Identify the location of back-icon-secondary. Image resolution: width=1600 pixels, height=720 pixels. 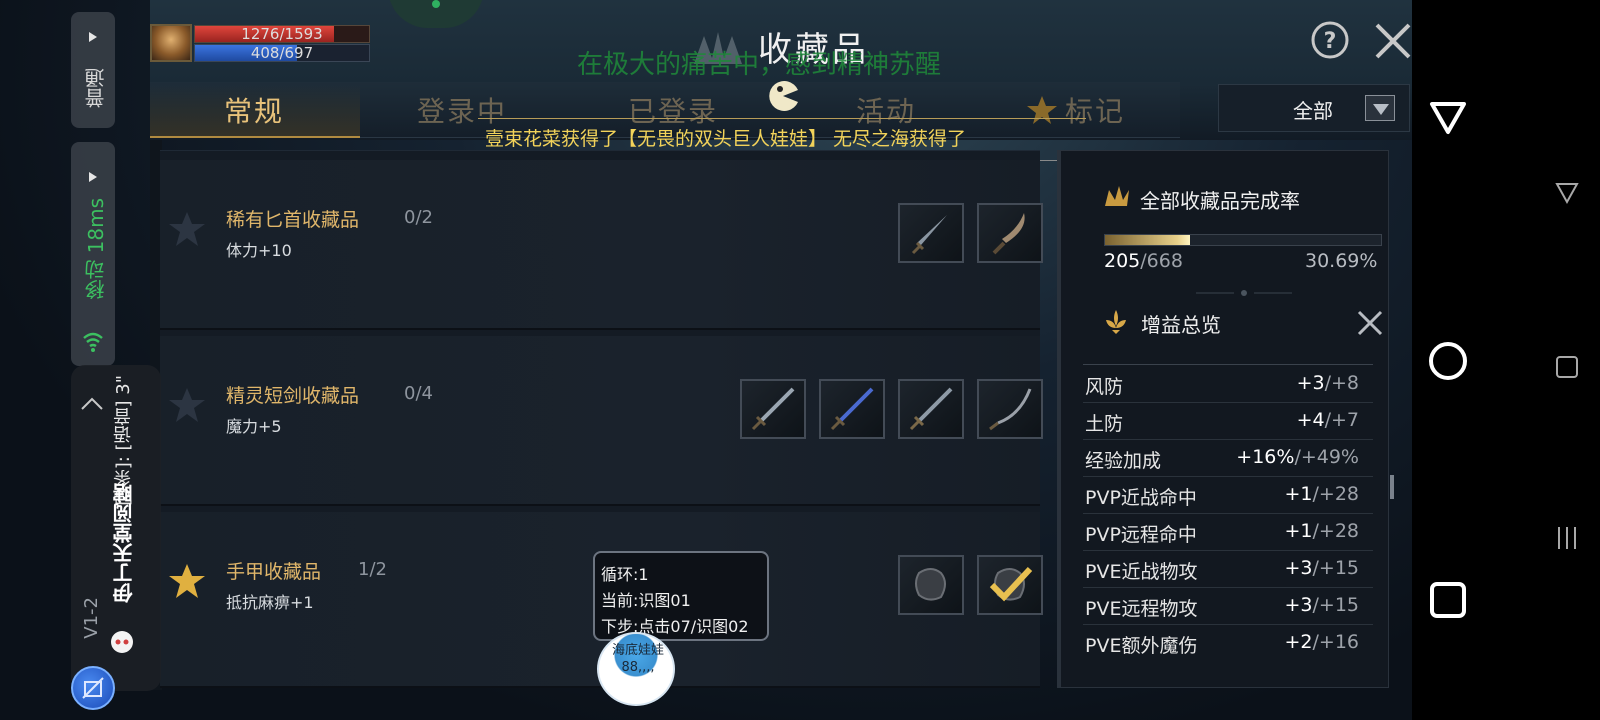
(1567, 193).